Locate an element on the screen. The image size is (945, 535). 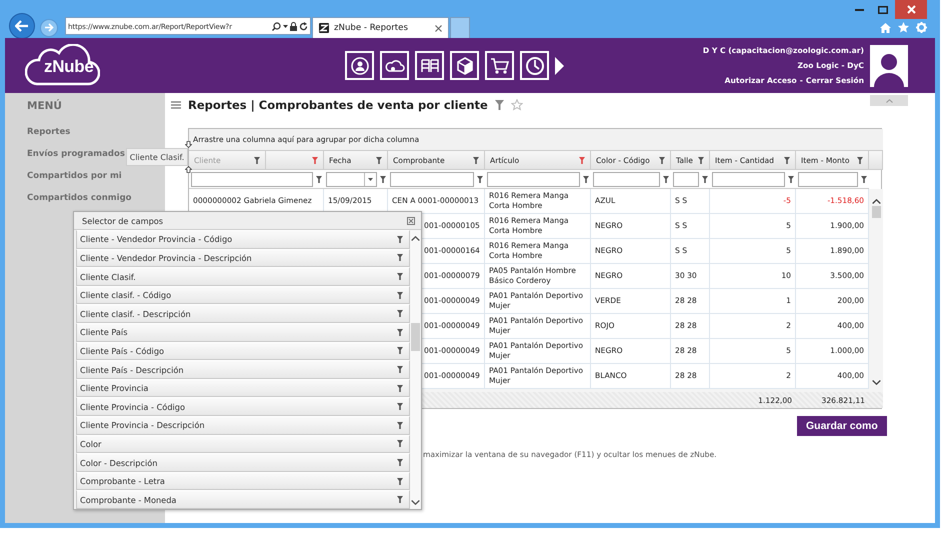
arrow-left-icon is located at coordinates (22, 26).